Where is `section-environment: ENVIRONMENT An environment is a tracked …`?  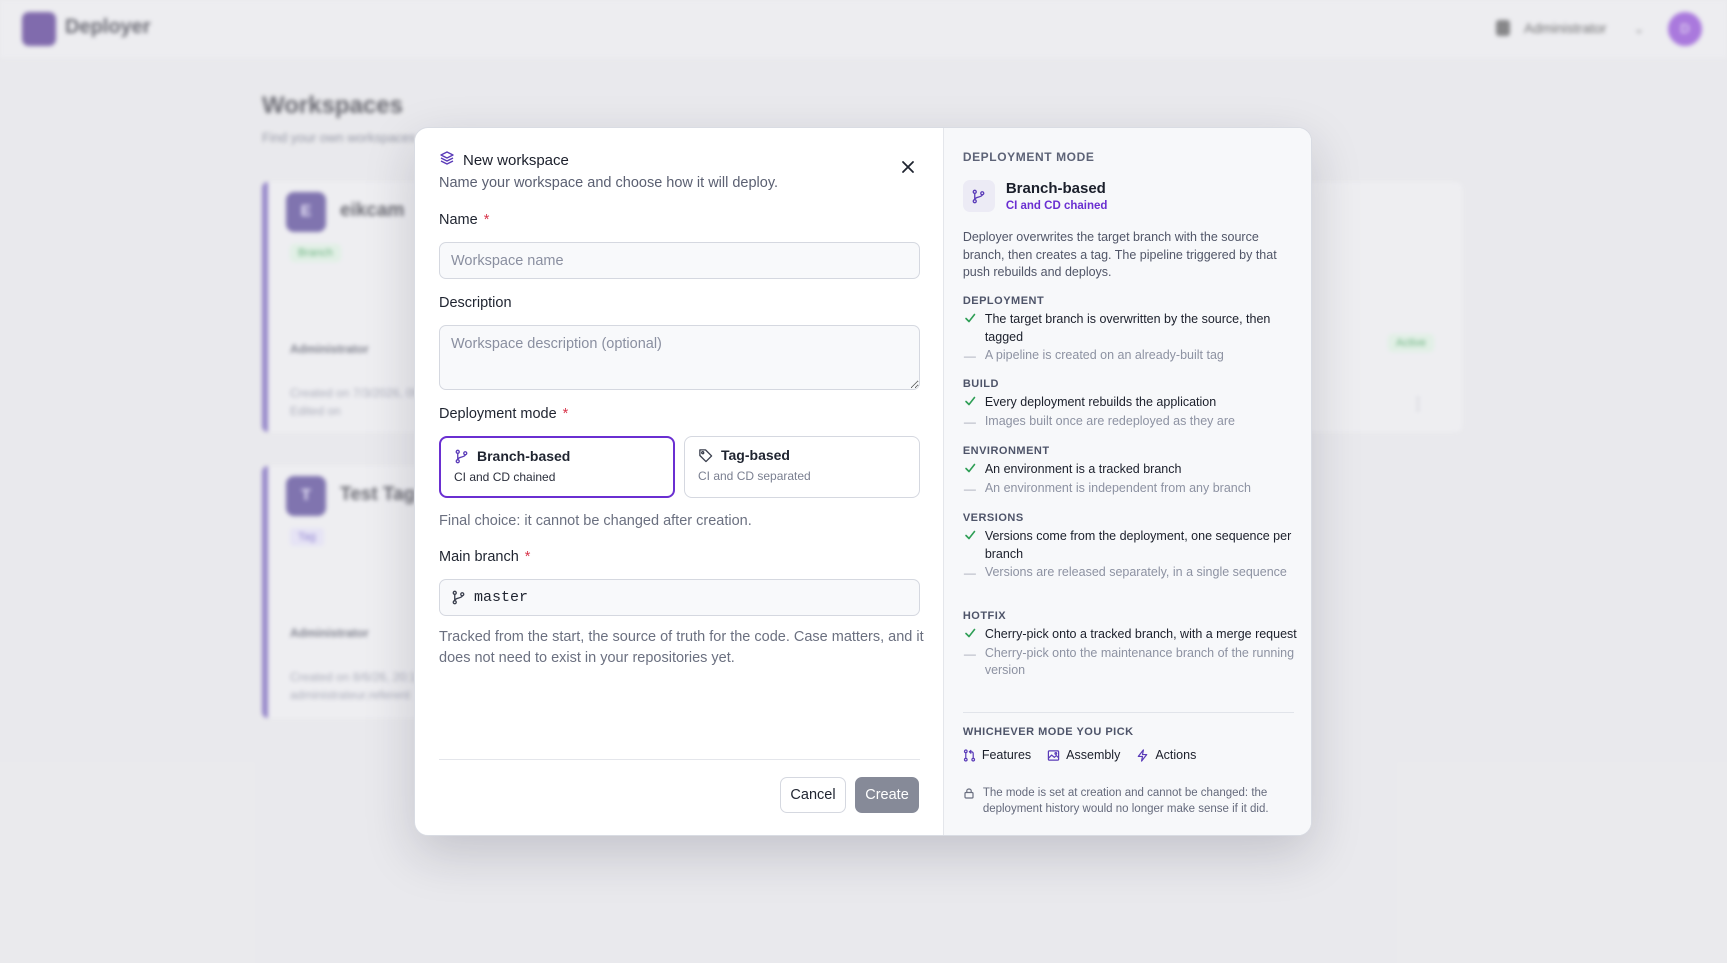 section-environment: ENVIRONMENT An environment is a tracked … is located at coordinates (1130, 472).